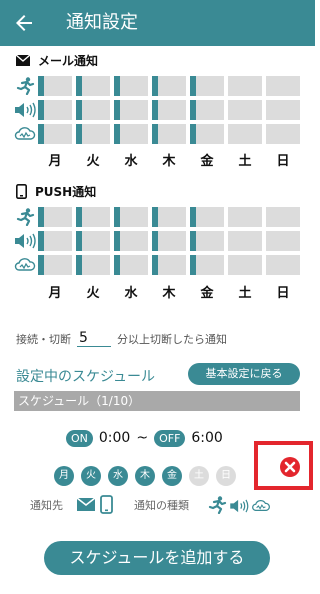 This screenshot has width=320, height=594. Describe the element at coordinates (94, 338) in the screenshot. I see `minutes-input: 5` at that location.